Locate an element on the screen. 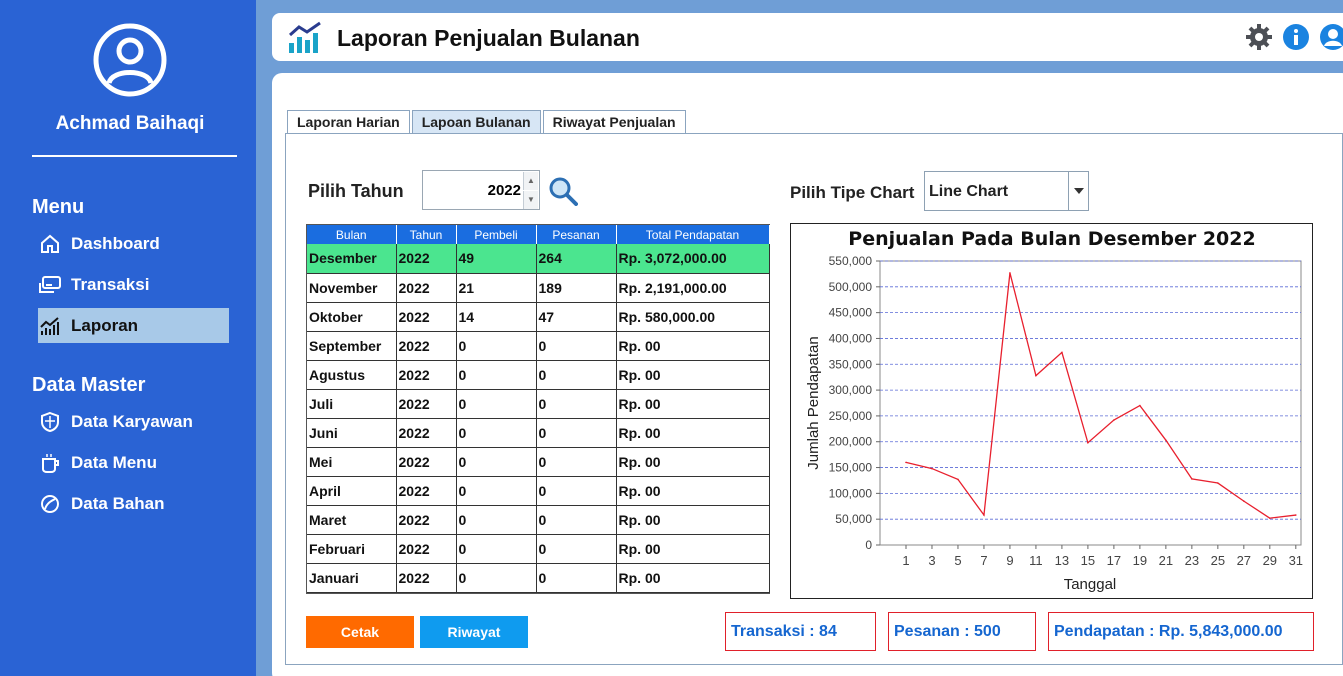  sidebar-item-data-karyawan: Data Karyawan is located at coordinates (133, 421).